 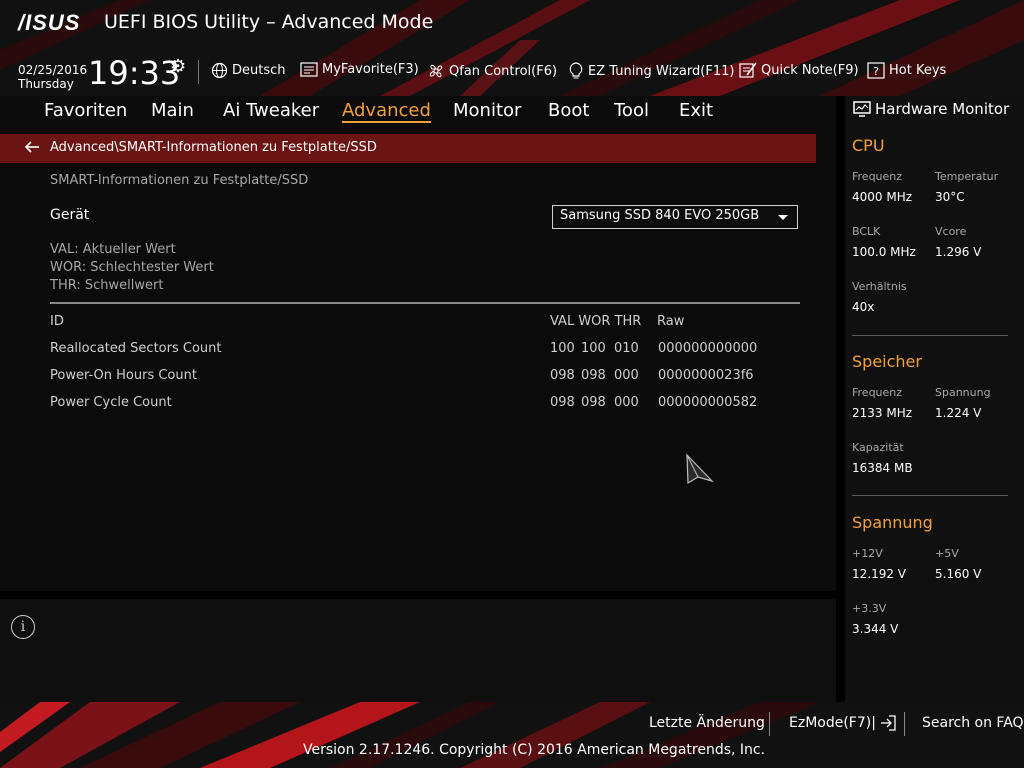 What do you see at coordinates (950, 197) in the screenshot?
I see `cpu-temp-value: 30°C` at bounding box center [950, 197].